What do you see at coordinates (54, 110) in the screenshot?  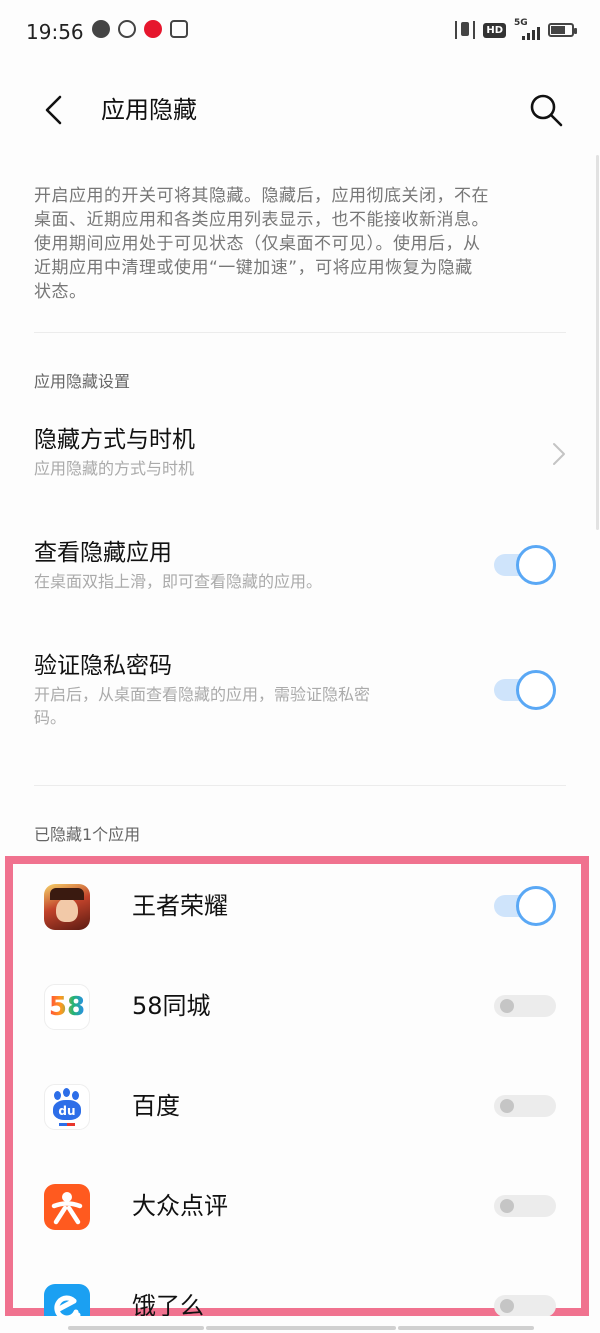 I see `back-arrow-icon` at bounding box center [54, 110].